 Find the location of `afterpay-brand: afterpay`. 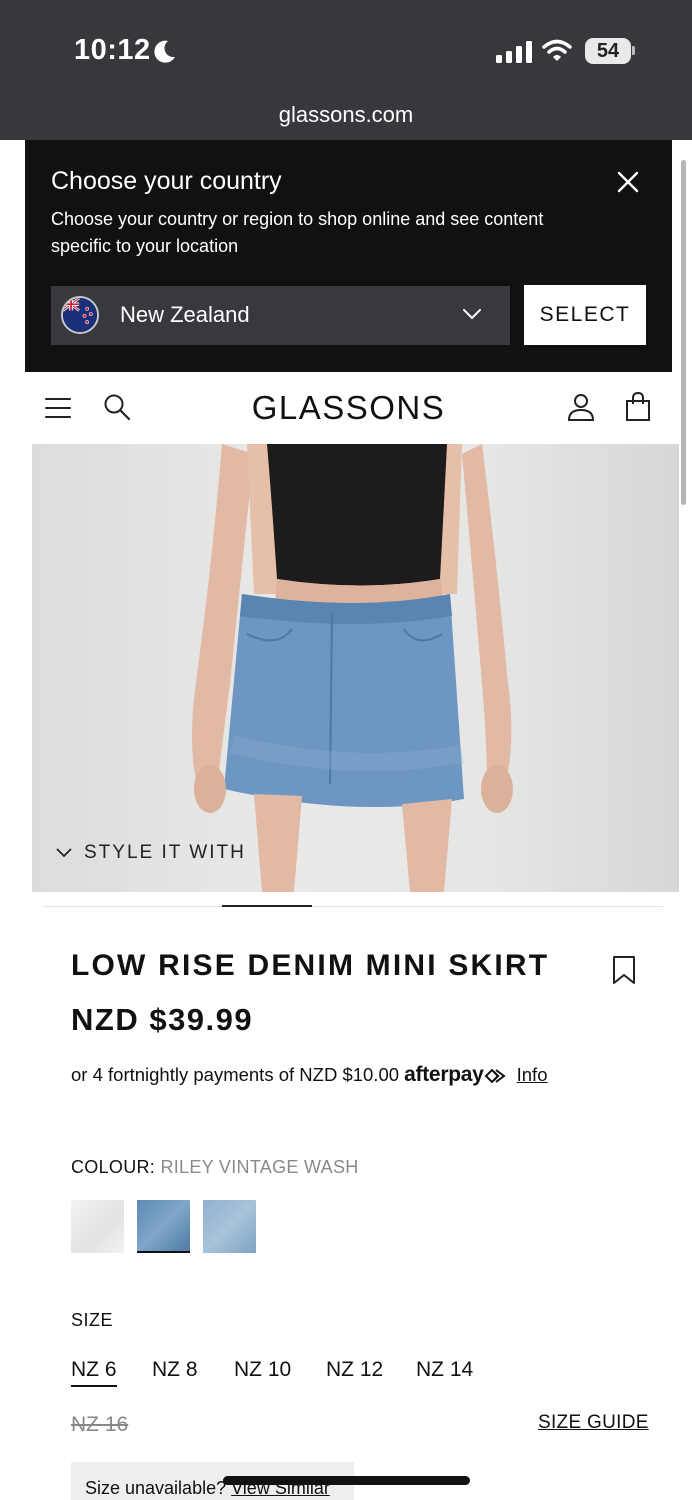

afterpay-brand: afterpay is located at coordinates (444, 1074).